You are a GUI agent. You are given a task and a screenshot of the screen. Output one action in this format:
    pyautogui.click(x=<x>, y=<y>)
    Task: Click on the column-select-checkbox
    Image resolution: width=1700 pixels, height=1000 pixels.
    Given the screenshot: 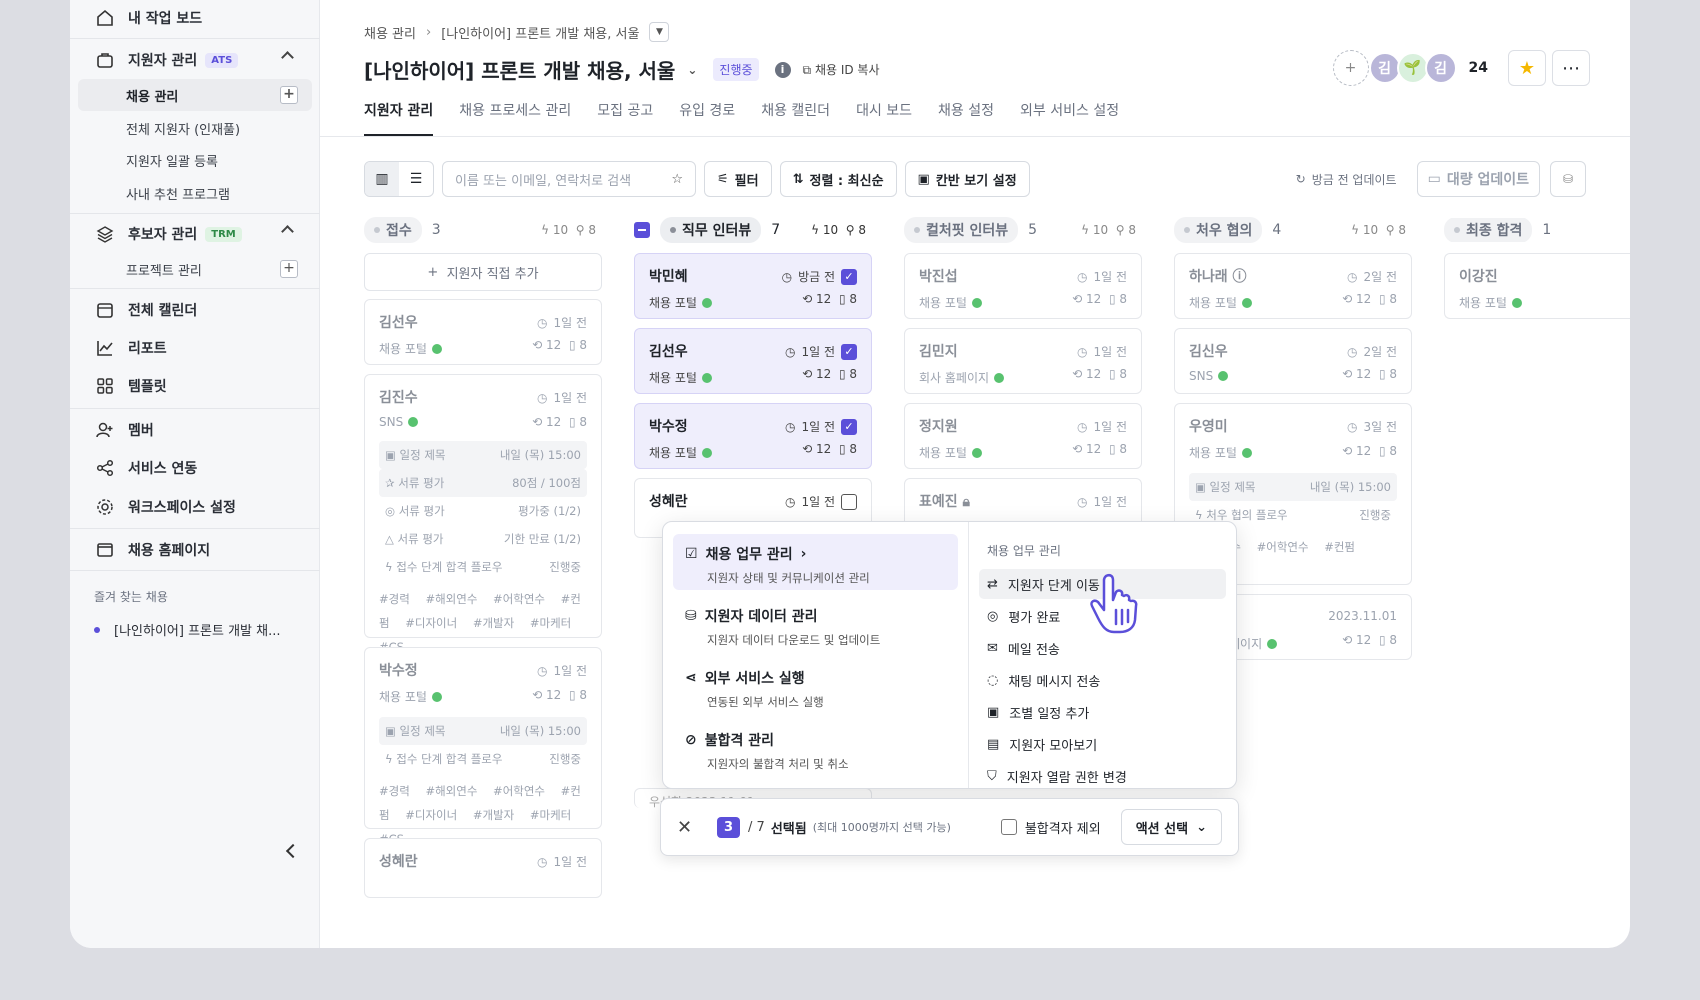 What is the action you would take?
    pyautogui.click(x=642, y=230)
    